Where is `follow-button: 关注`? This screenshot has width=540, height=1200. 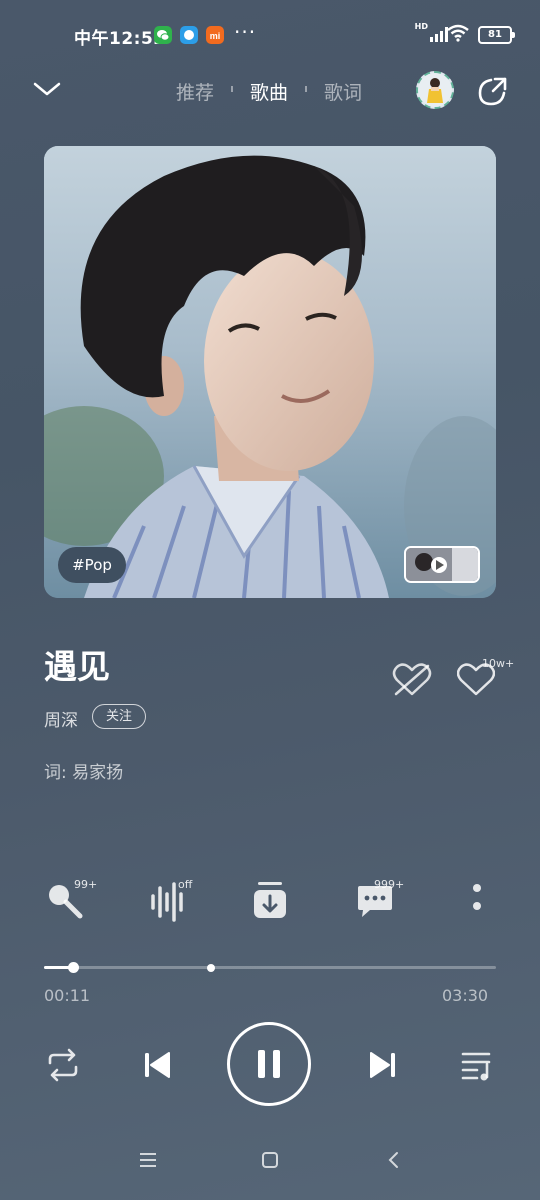
follow-button: 关注 is located at coordinates (119, 716).